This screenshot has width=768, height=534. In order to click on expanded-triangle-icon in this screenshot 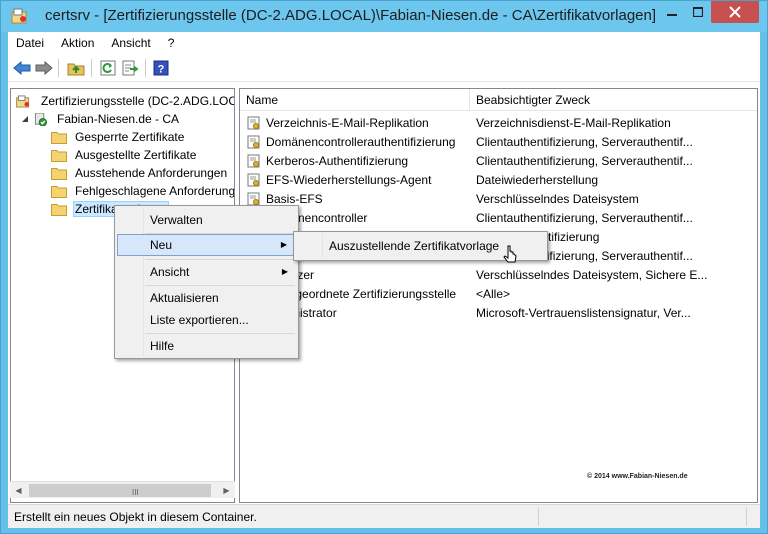, I will do `click(25, 119)`.